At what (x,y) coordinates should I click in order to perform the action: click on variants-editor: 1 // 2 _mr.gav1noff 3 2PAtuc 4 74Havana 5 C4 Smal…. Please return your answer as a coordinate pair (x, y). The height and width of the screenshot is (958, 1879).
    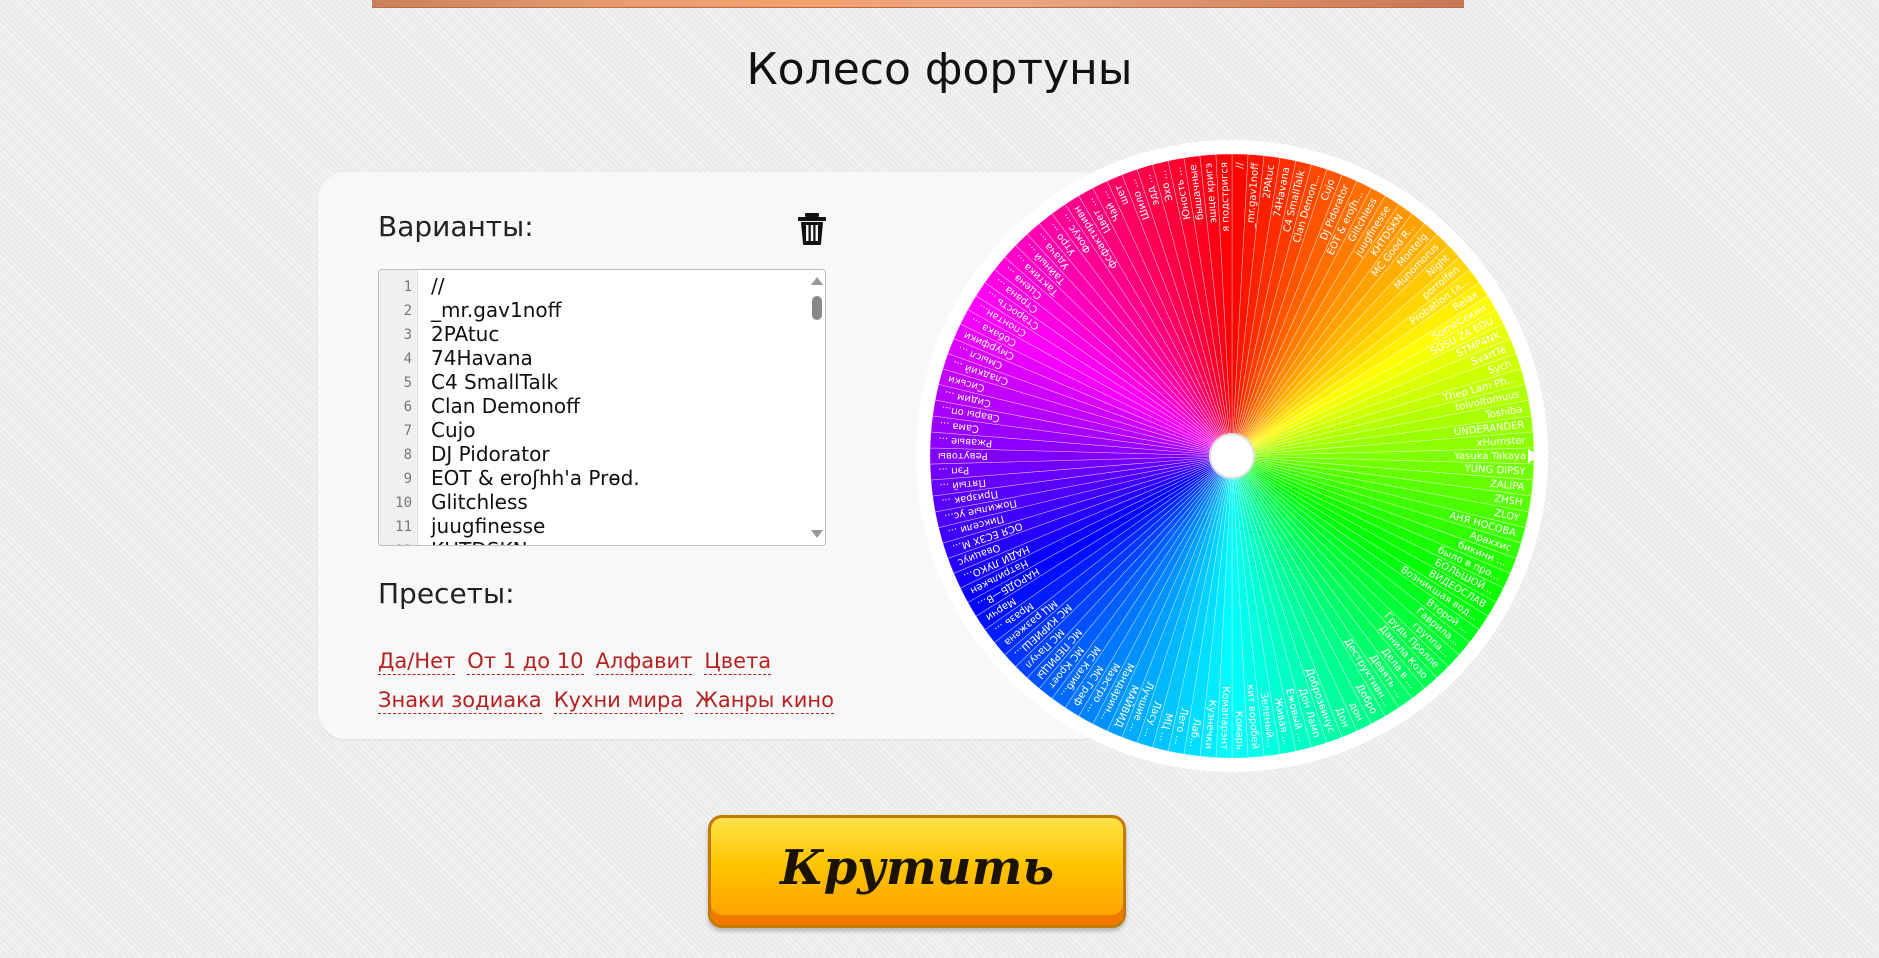
    Looking at the image, I should click on (602, 407).